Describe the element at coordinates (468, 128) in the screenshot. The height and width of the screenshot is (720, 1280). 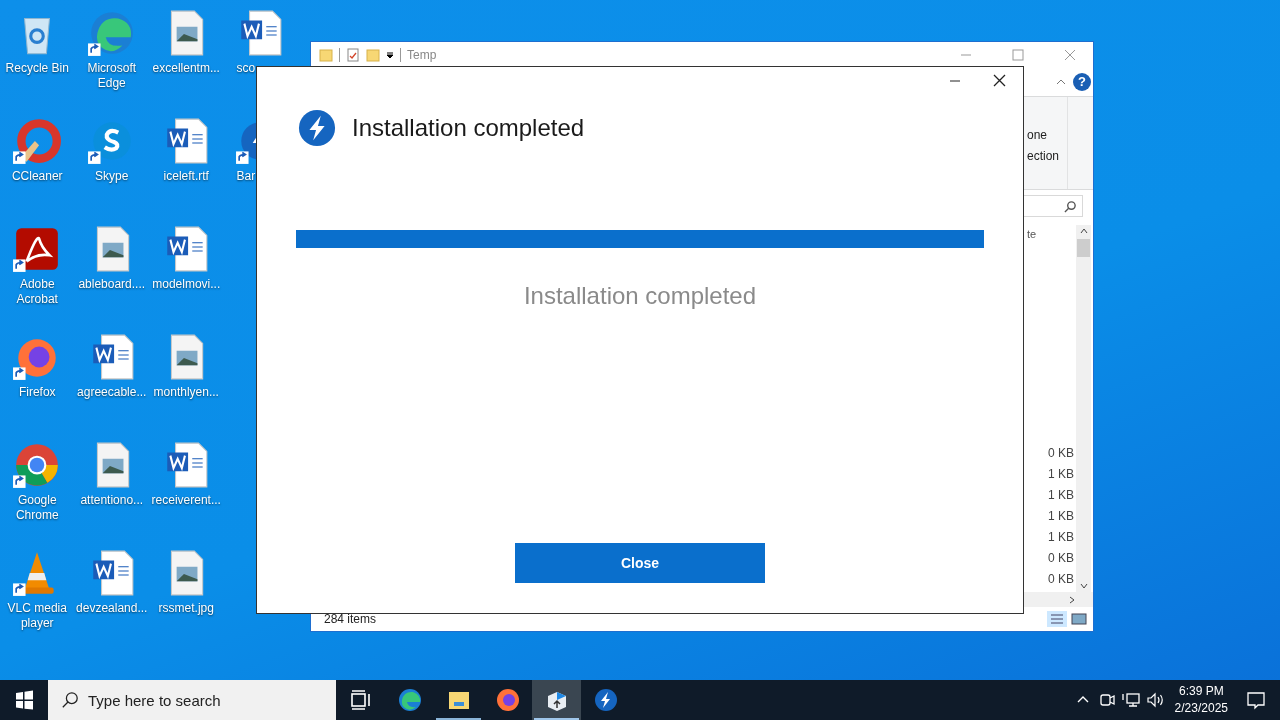
I see `dialog-title: Installation completed` at that location.